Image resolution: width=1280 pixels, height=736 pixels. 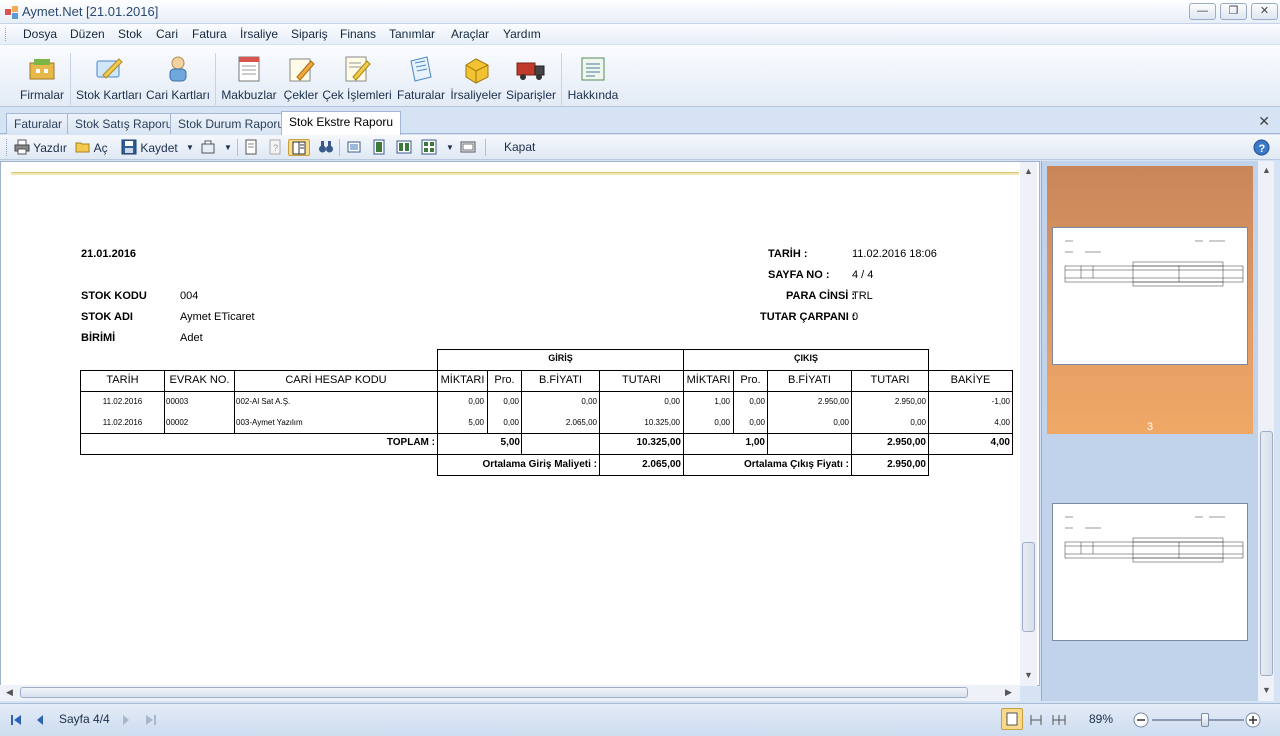 I want to click on thumbnails-icon, so click(x=468, y=147).